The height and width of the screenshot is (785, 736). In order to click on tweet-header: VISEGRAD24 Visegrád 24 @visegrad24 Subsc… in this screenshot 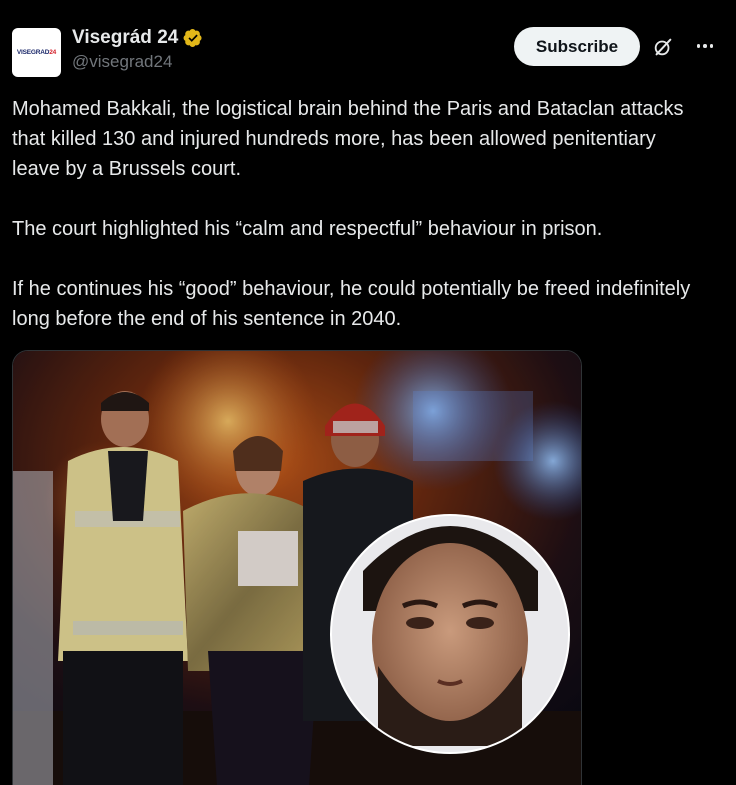, I will do `click(368, 52)`.